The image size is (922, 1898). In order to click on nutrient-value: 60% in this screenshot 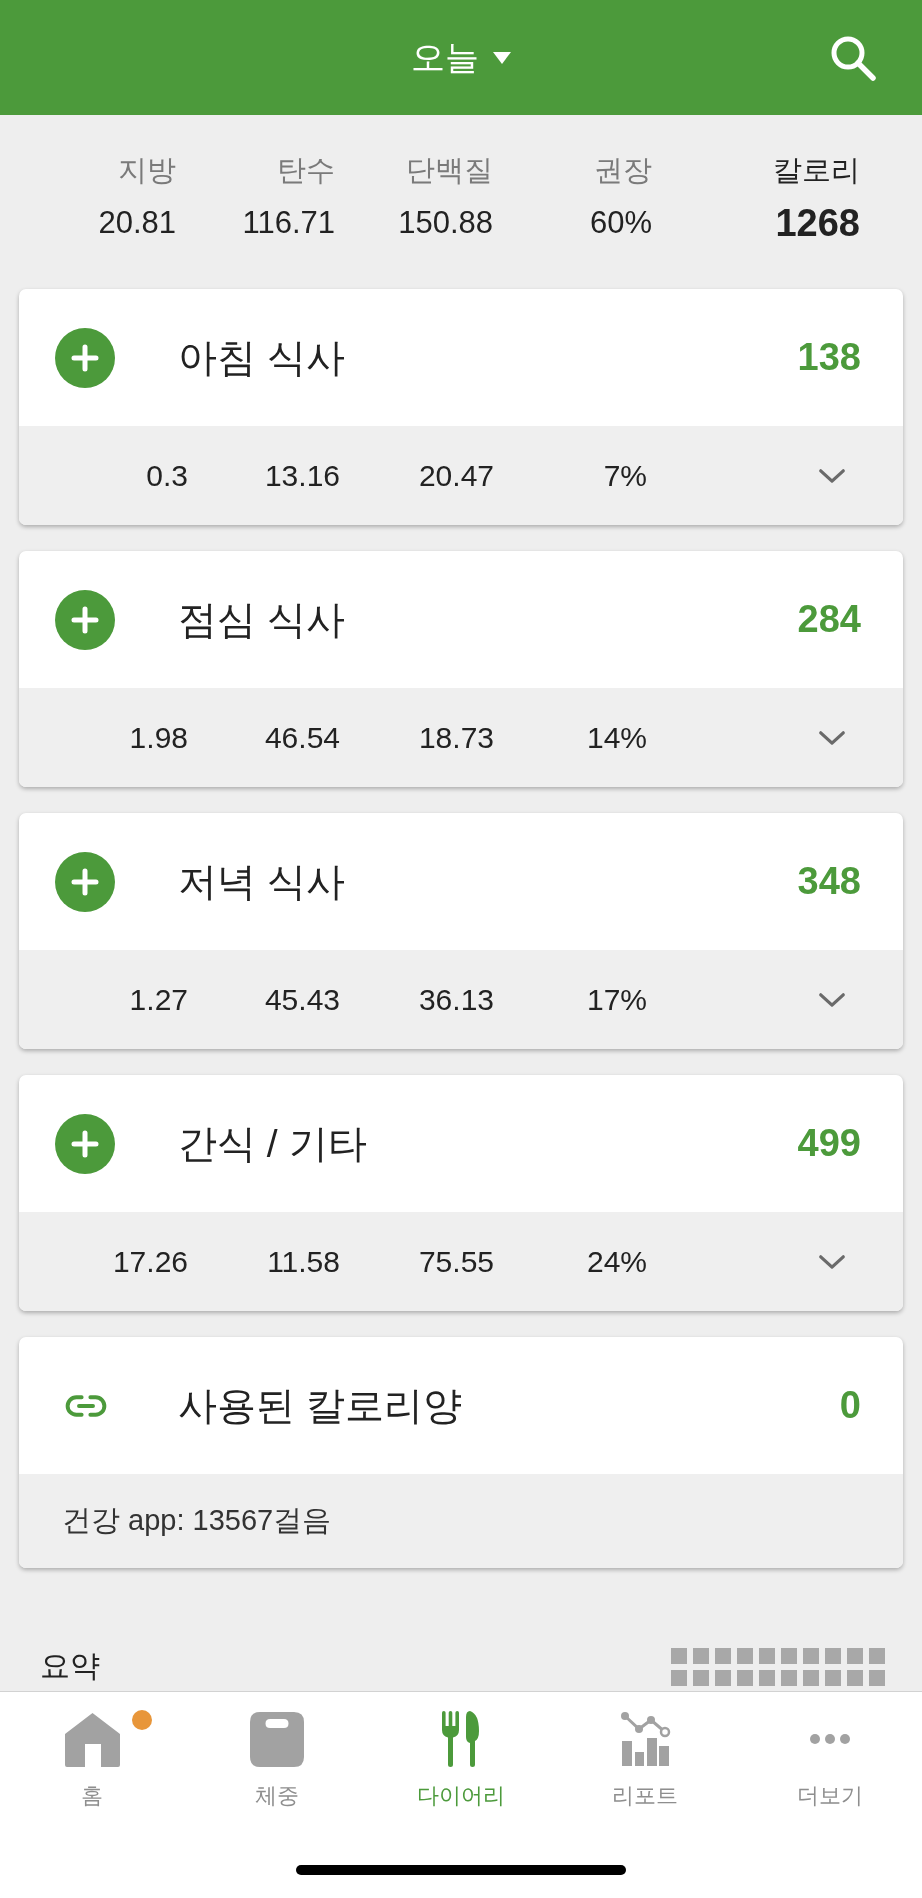, I will do `click(620, 223)`.